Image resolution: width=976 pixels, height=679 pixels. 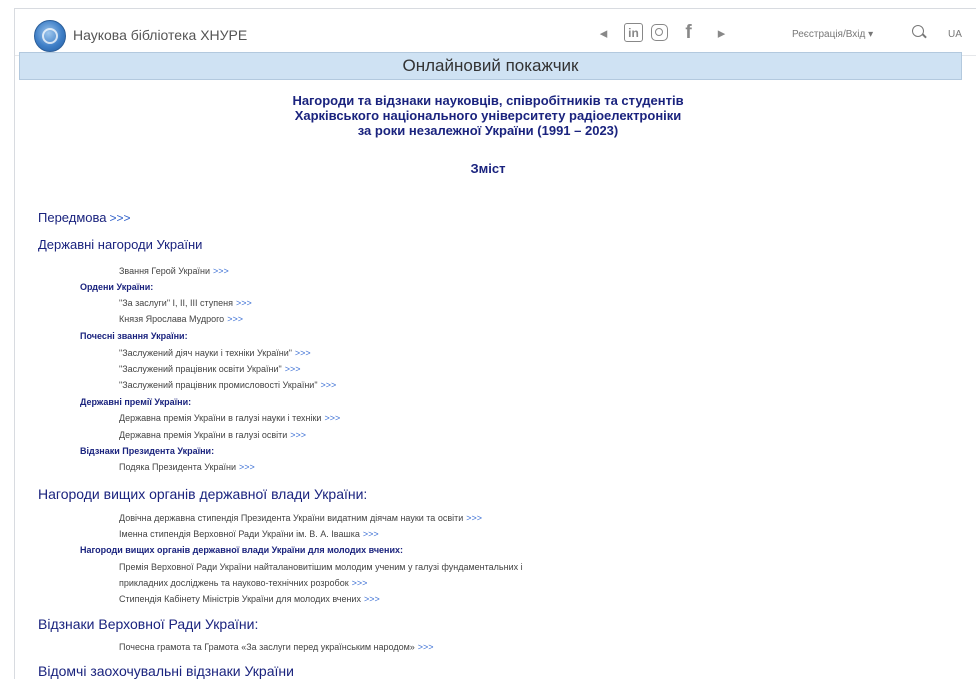 What do you see at coordinates (490, 66) in the screenshot?
I see `page-title: Онлайновий покажчик` at bounding box center [490, 66].